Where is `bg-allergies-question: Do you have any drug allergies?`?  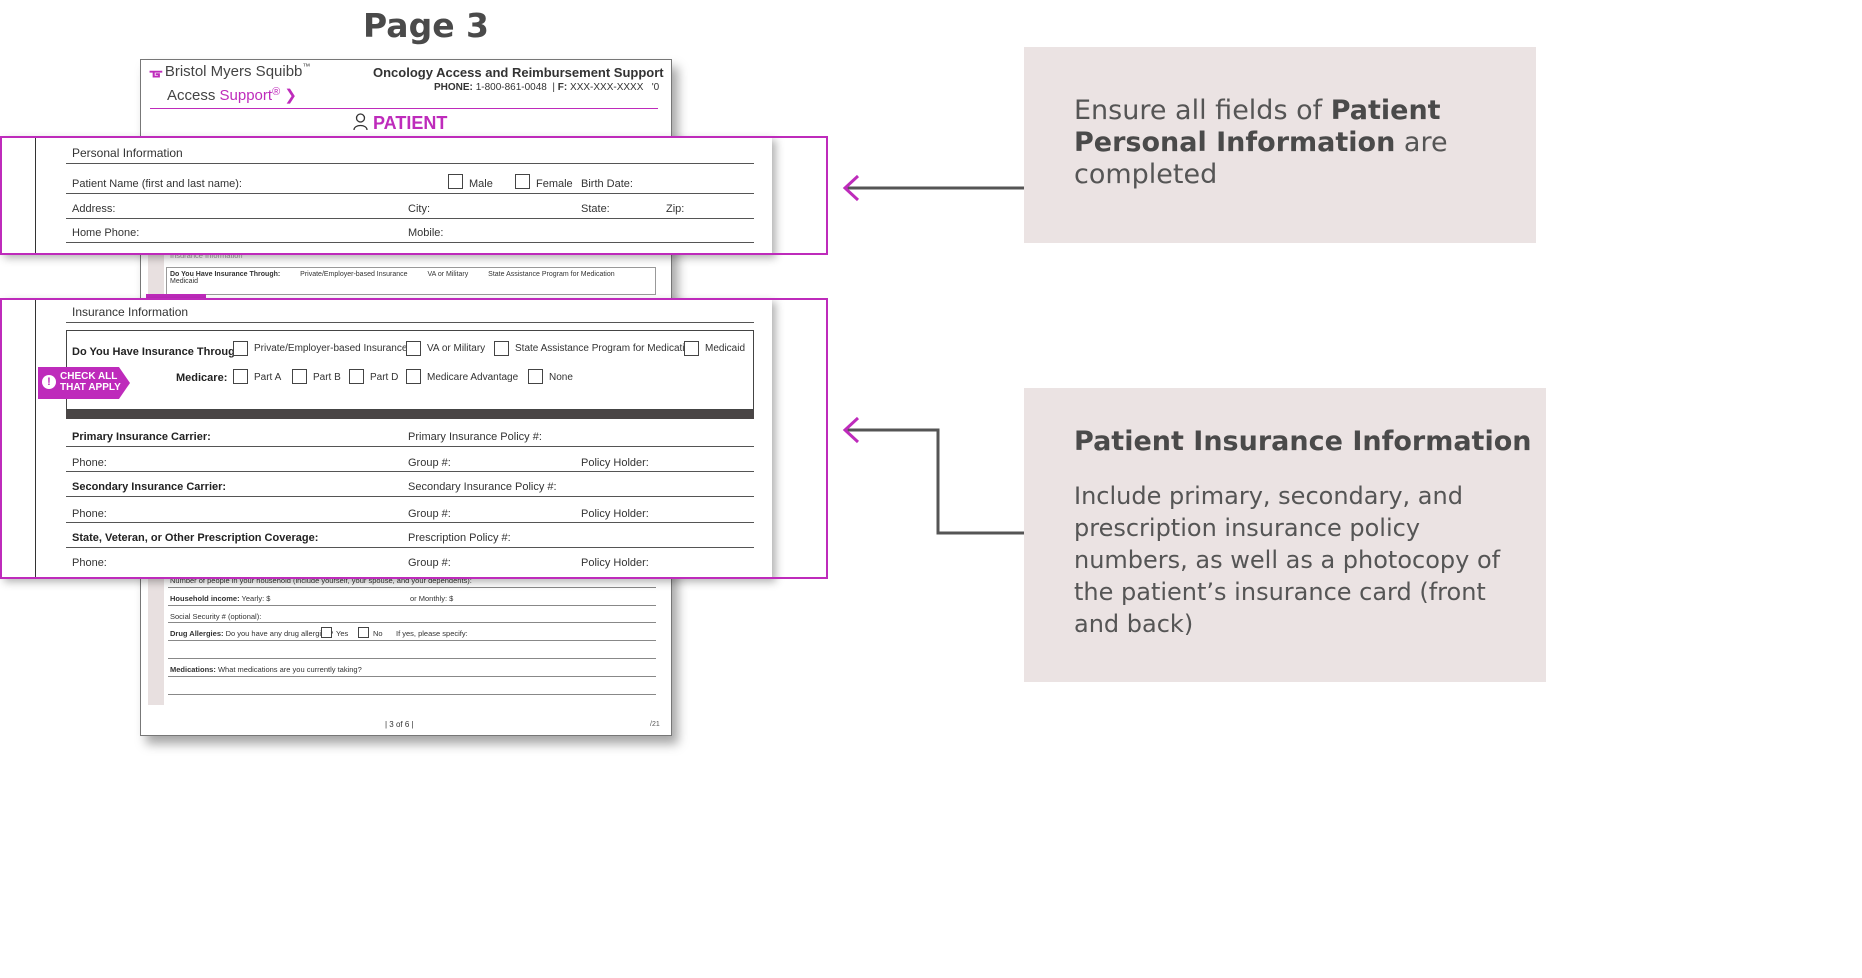
bg-allergies-question: Do you have any drug allergies? is located at coordinates (279, 633).